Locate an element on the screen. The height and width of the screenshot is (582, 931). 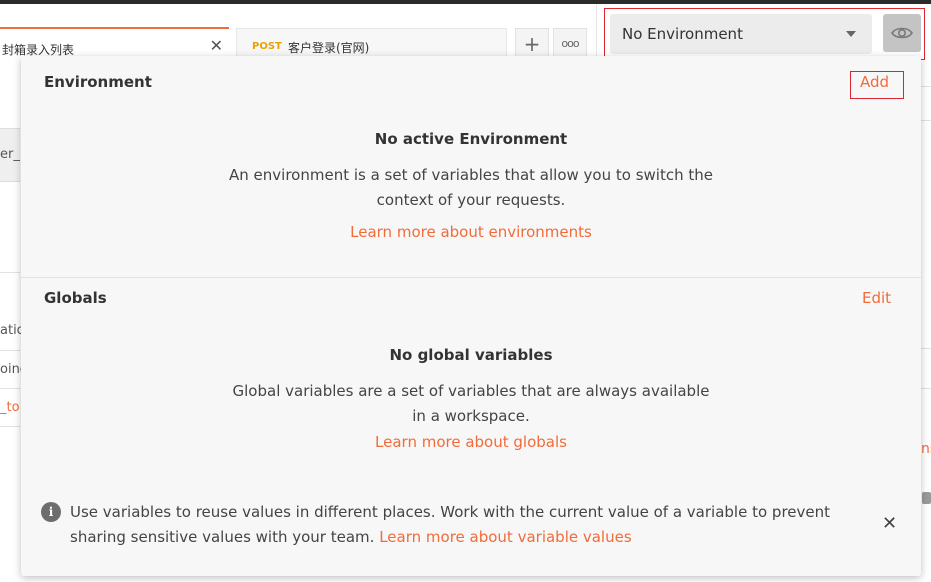
learn-variable-values-link: Learn more about variable values is located at coordinates (505, 537).